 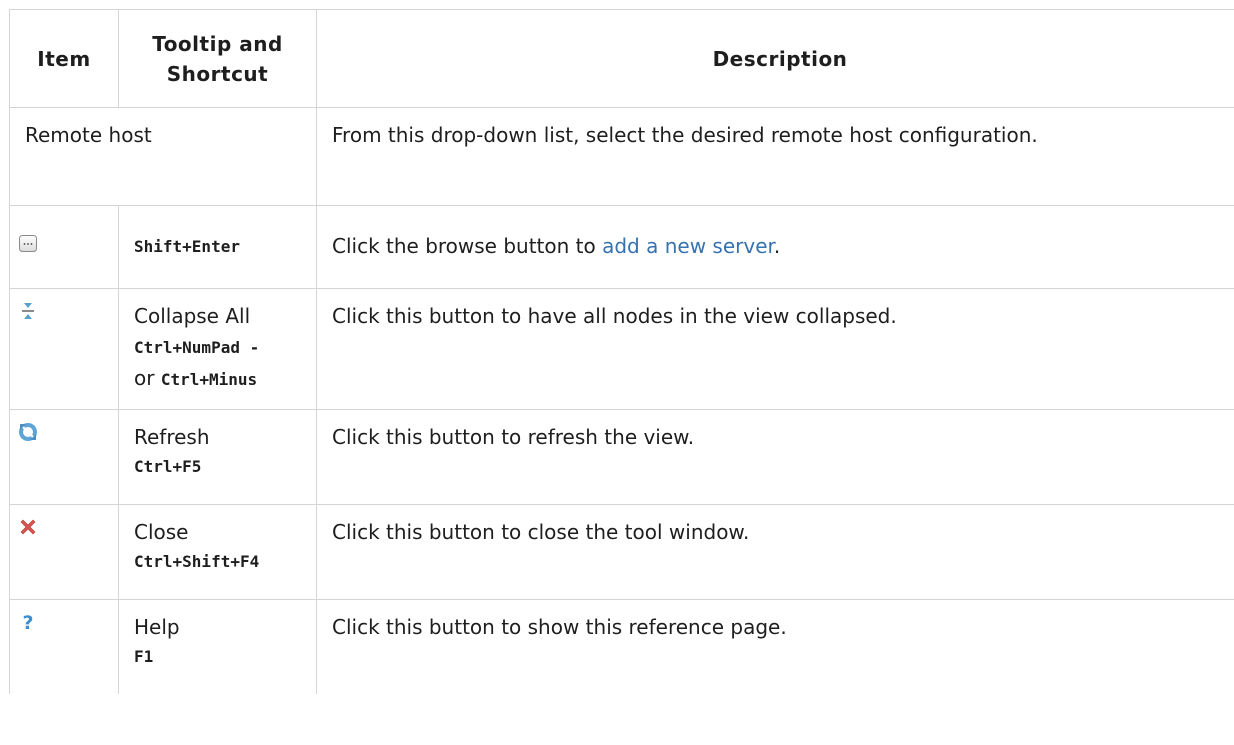 I want to click on help-icon-cell: ?, so click(x=64, y=646).